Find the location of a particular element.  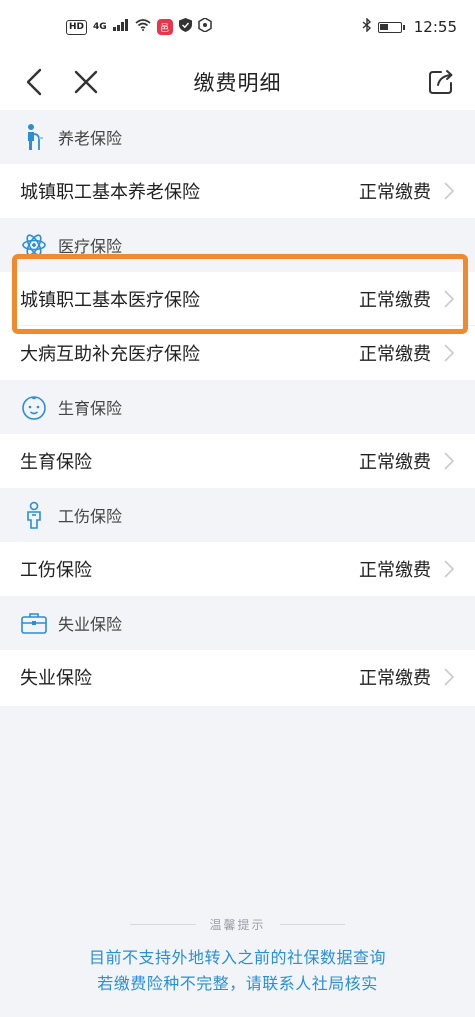

list-item-injury: 工伤保险 正常缴费 is located at coordinates (237, 569).